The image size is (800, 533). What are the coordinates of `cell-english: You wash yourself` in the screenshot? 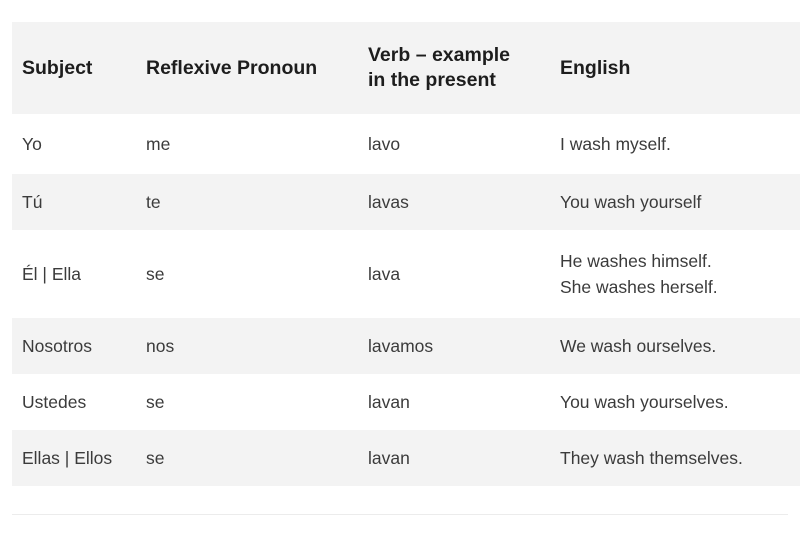 It's located at (680, 202).